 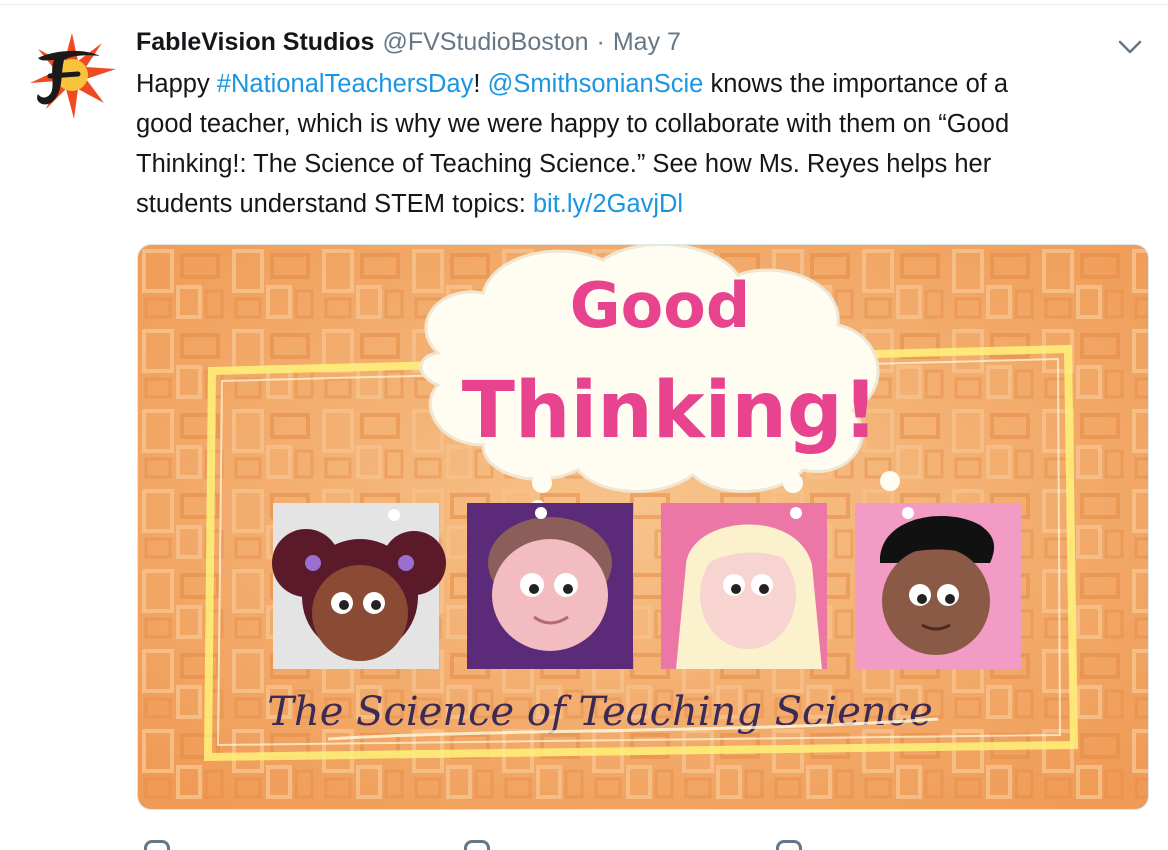 What do you see at coordinates (608, 204) in the screenshot?
I see `url-link: bit.ly/2GavjDl` at bounding box center [608, 204].